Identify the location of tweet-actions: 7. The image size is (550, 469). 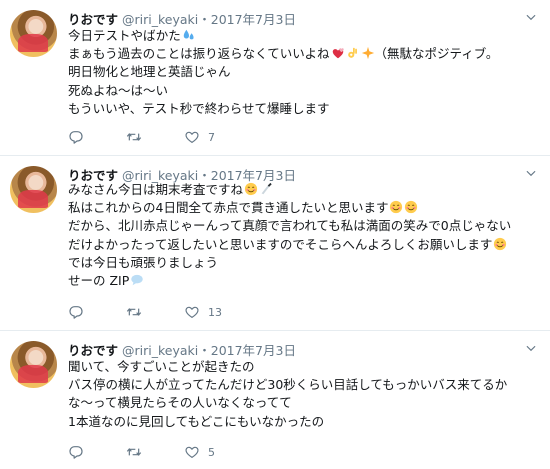
(155, 137).